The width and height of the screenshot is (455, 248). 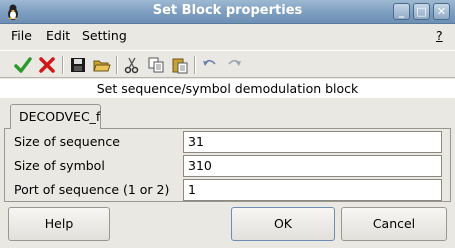 I want to click on menu-edit: Edit, so click(x=58, y=35).